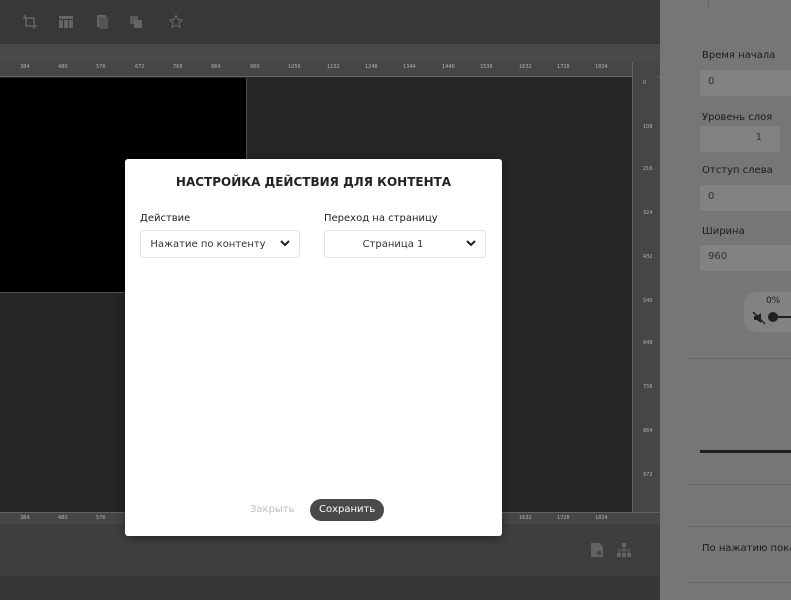 The width and height of the screenshot is (791, 600). I want to click on action-label: Действие, so click(165, 218).